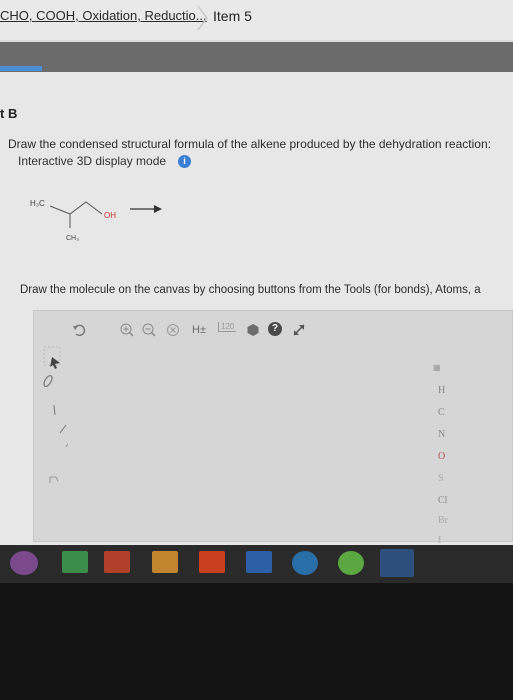  What do you see at coordinates (66, 444) in the screenshot?
I see `triple-bond-icon` at bounding box center [66, 444].